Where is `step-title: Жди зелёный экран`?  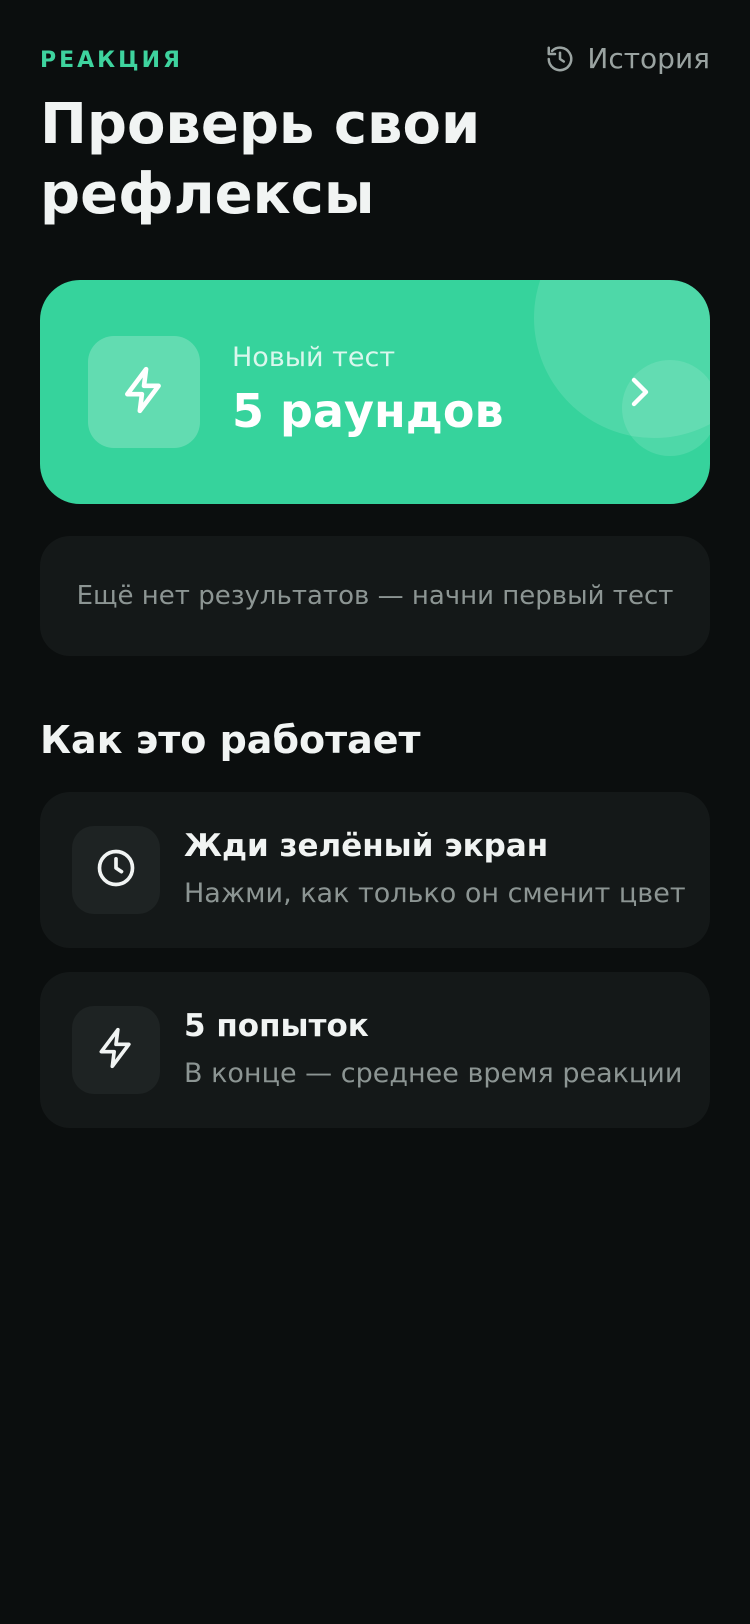 step-title: Жди зелёный экран is located at coordinates (366, 846).